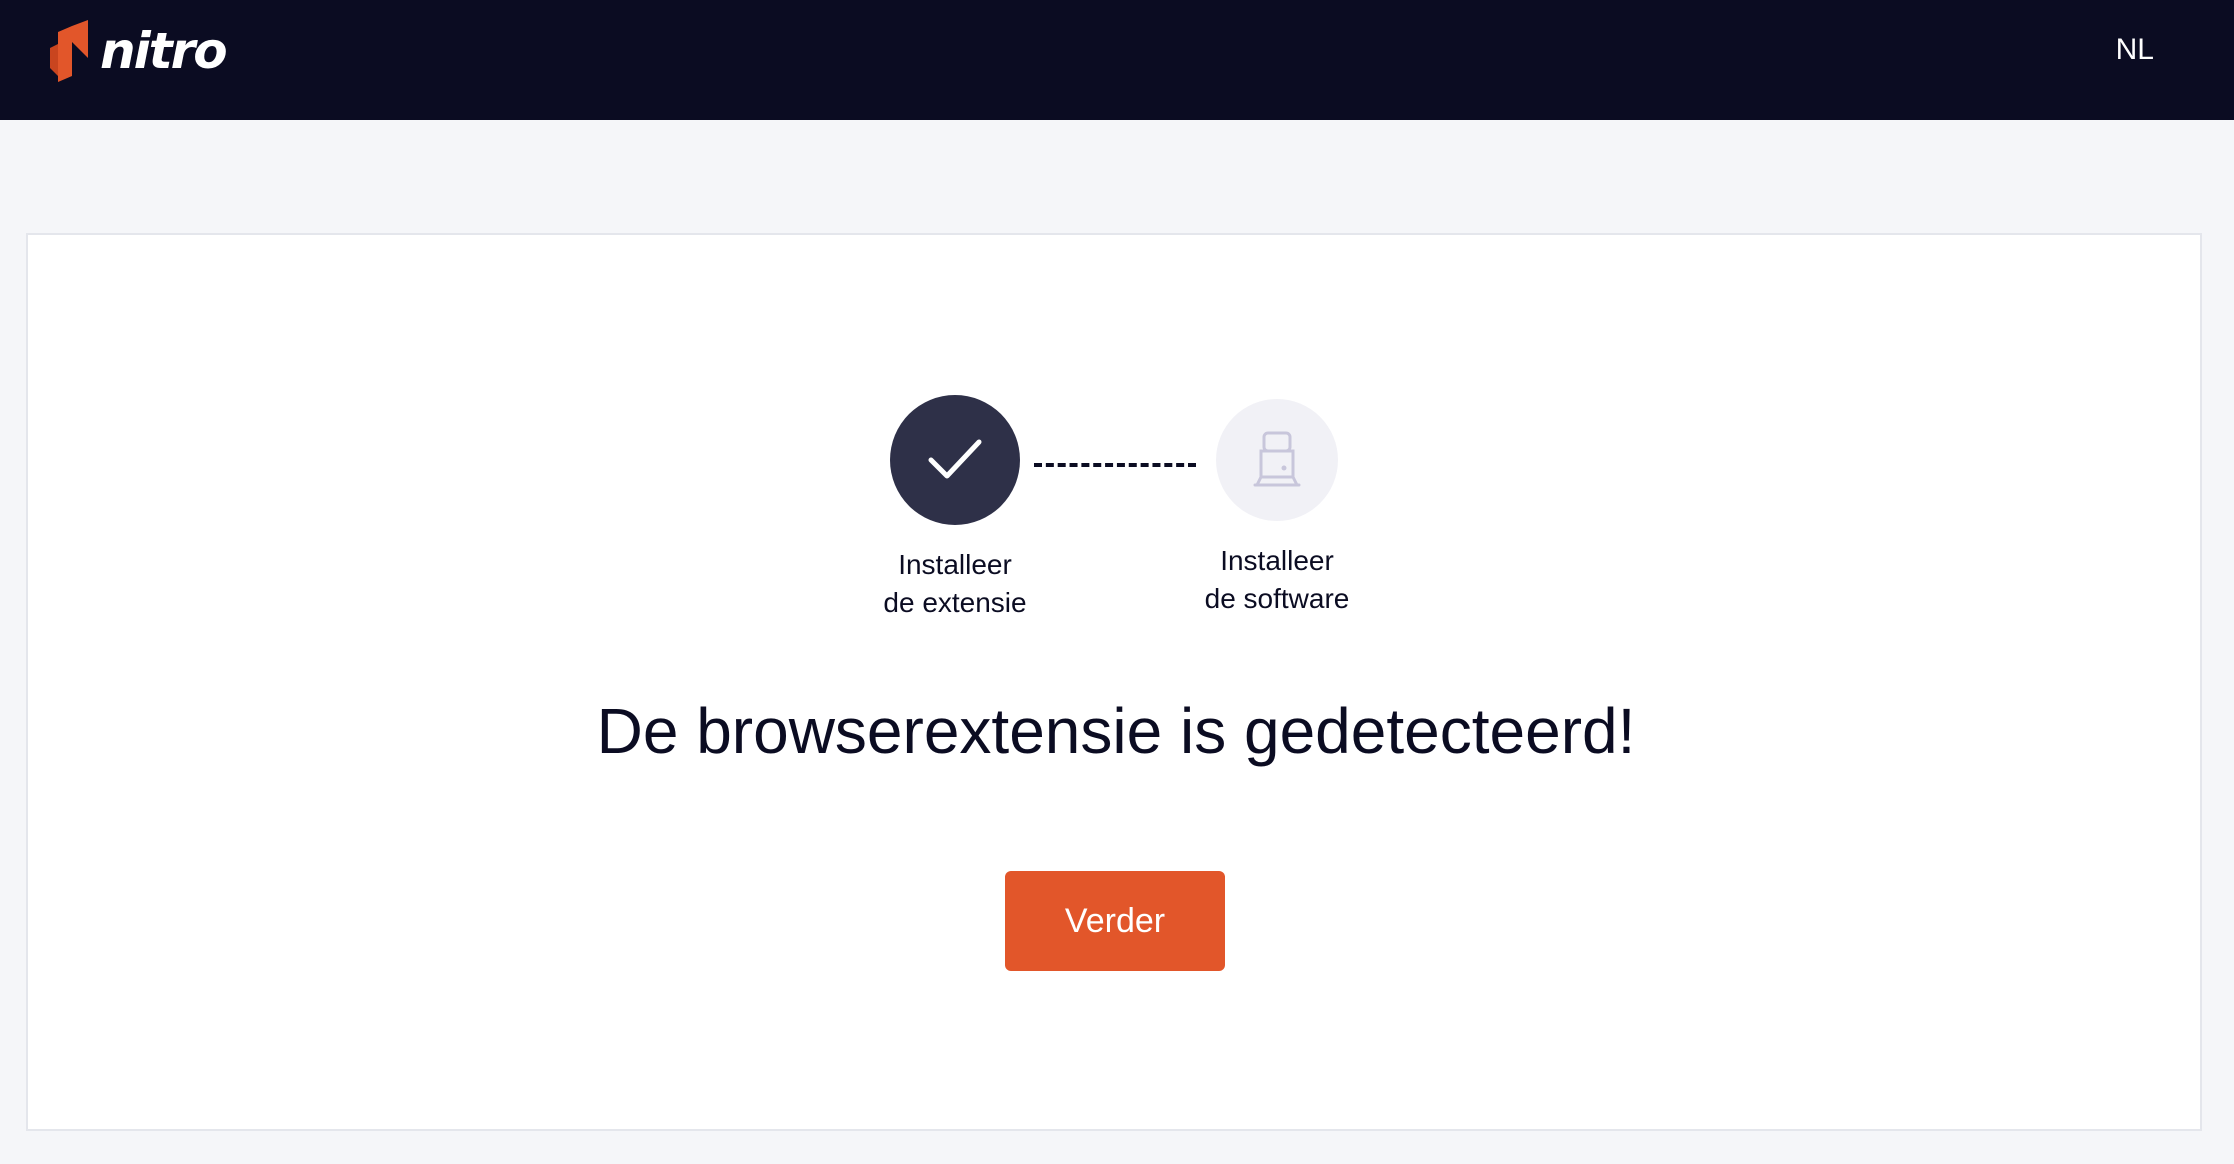 The height and width of the screenshot is (1164, 2234). I want to click on top-bar: nitro NL, so click(1117, 60).